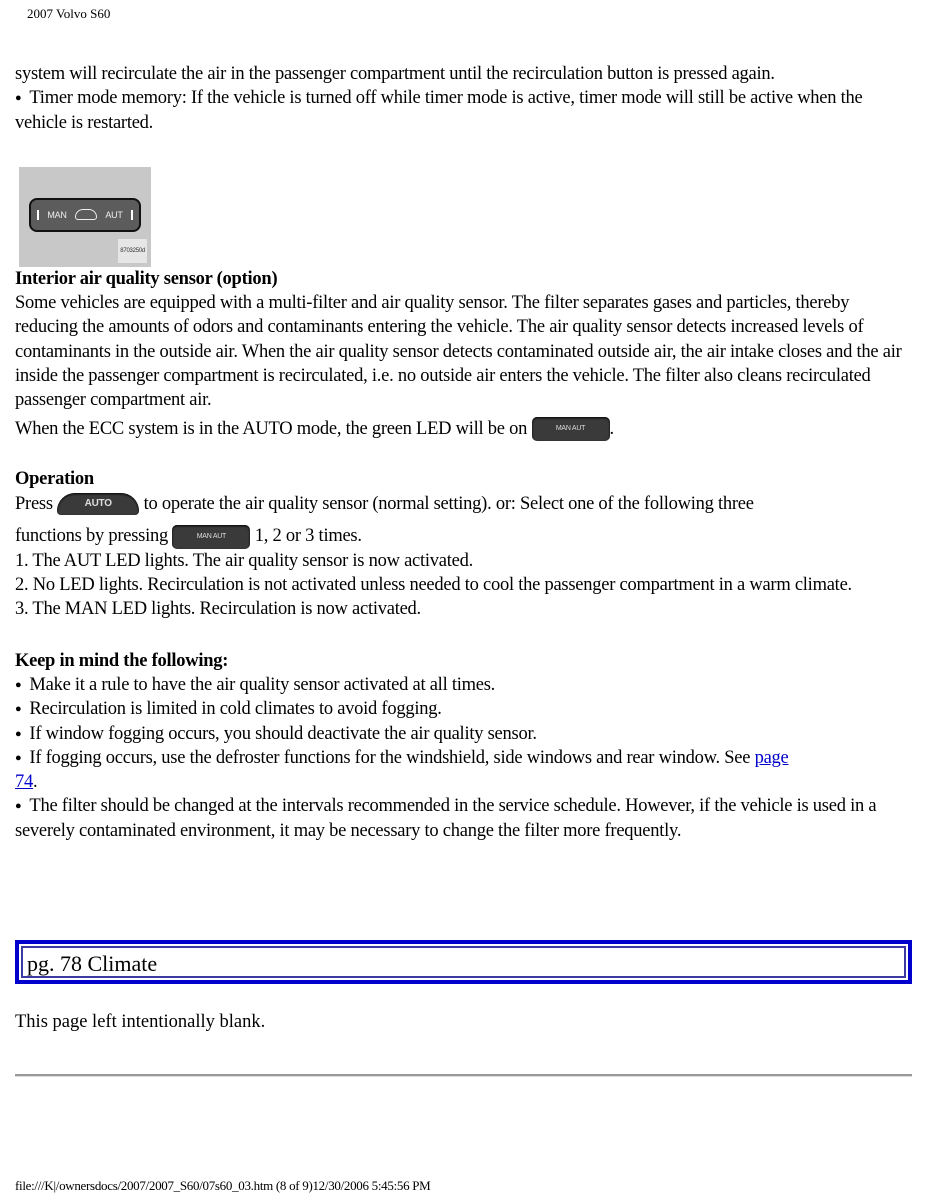 Image resolution: width=927 pixels, height=1200 pixels. I want to click on figure-code: 8703250d, so click(132, 250).